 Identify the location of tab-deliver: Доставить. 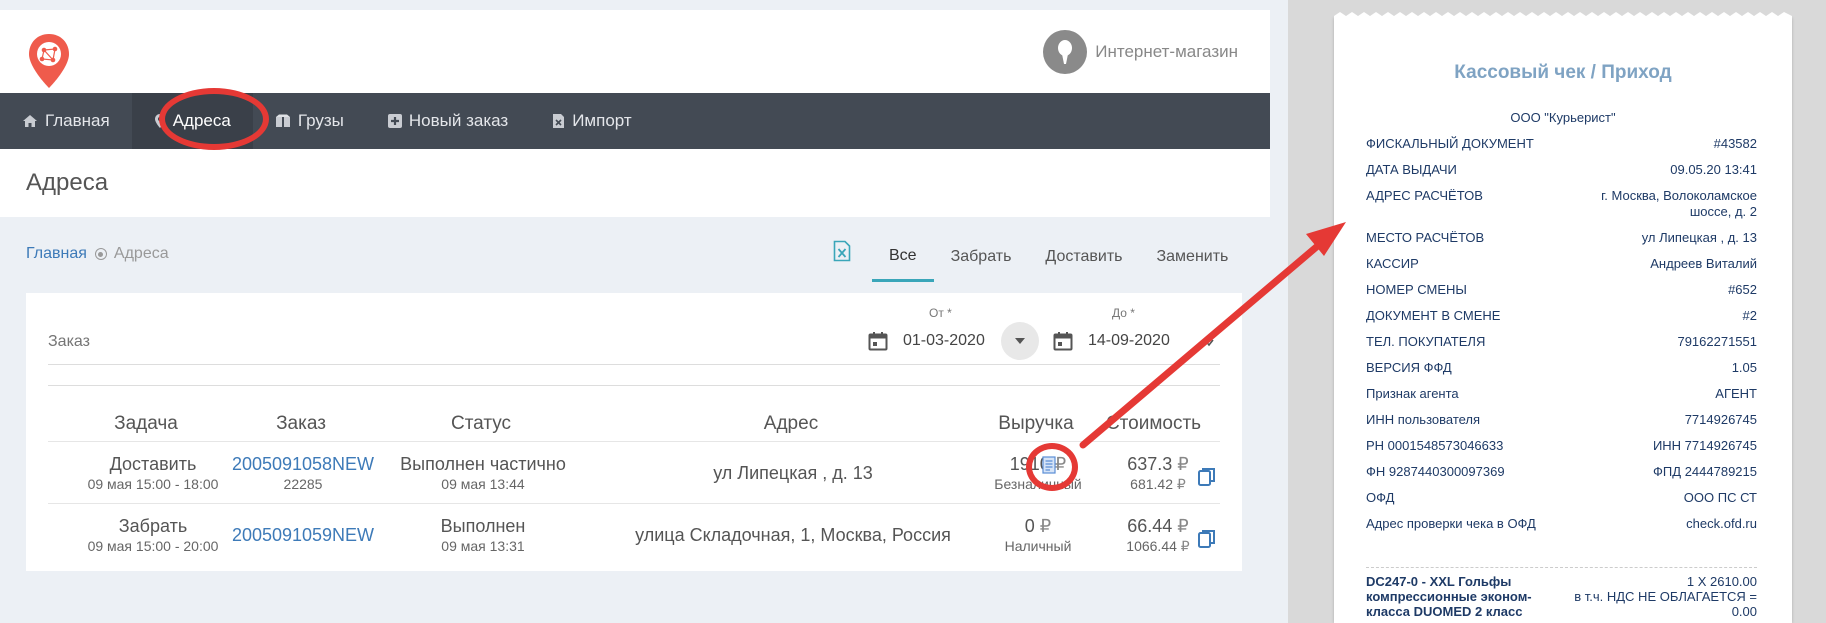
(1083, 257).